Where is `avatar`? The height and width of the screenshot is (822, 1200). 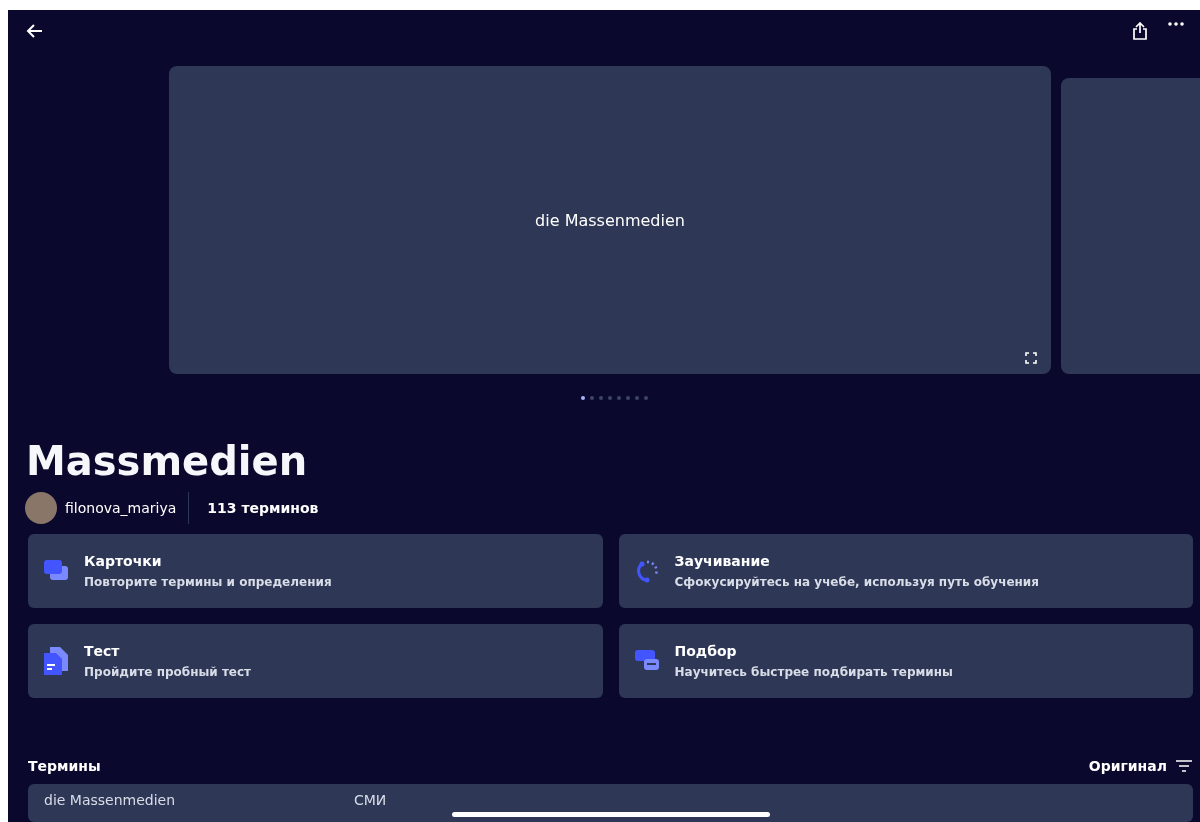 avatar is located at coordinates (41, 508).